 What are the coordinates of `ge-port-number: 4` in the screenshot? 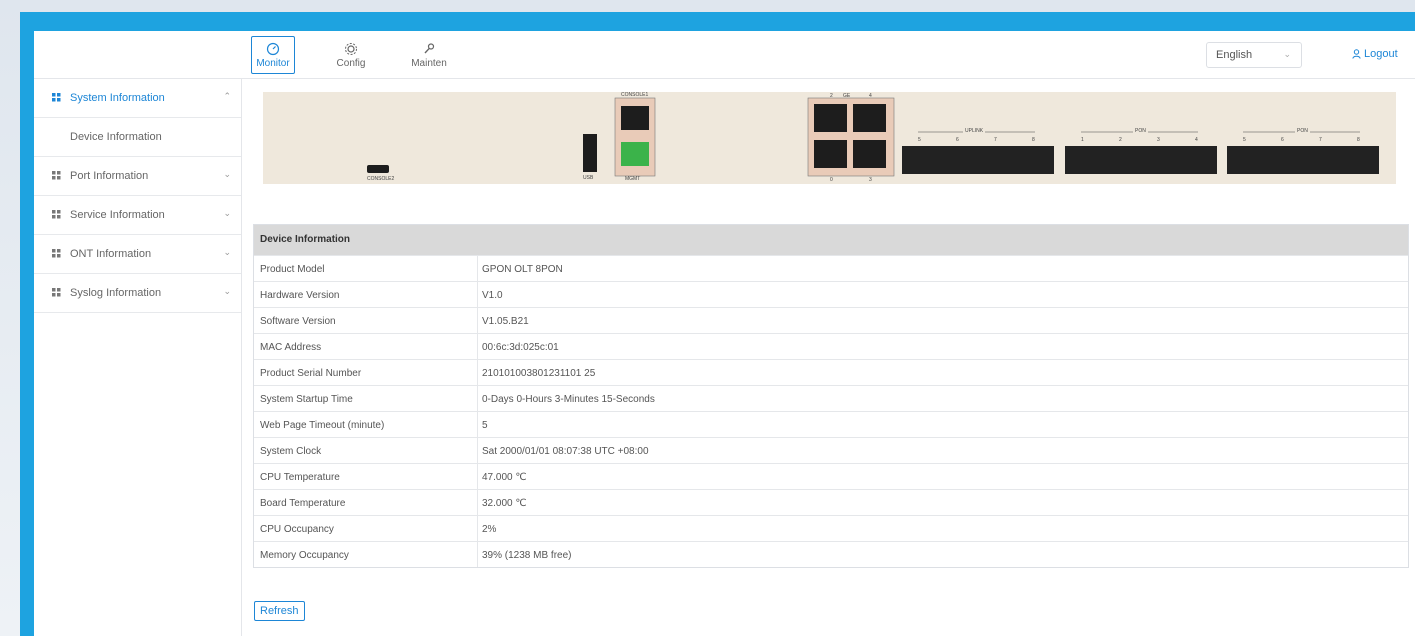 It's located at (870, 96).